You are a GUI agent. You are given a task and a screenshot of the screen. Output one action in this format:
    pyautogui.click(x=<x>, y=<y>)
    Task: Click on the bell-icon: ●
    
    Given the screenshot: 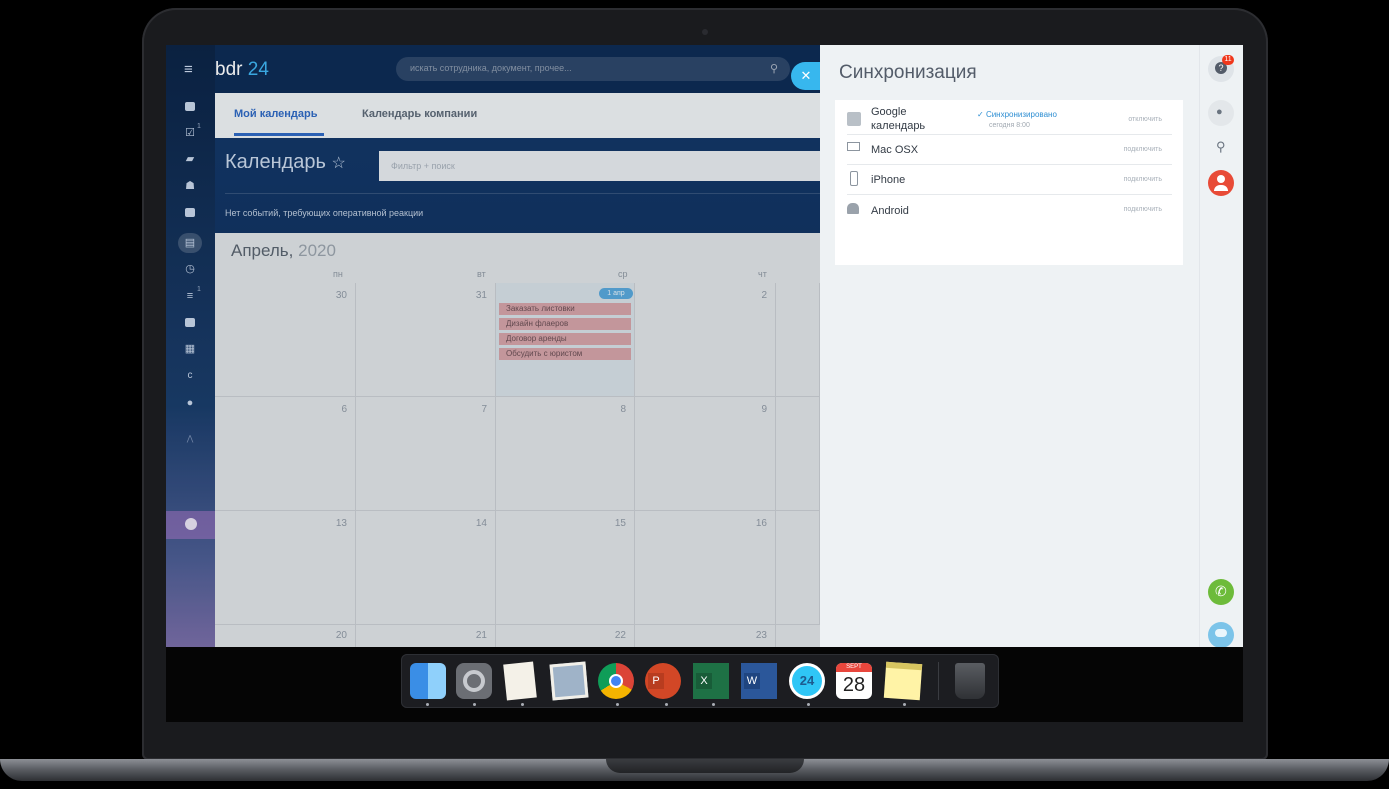 What is the action you would take?
    pyautogui.click(x=1219, y=112)
    